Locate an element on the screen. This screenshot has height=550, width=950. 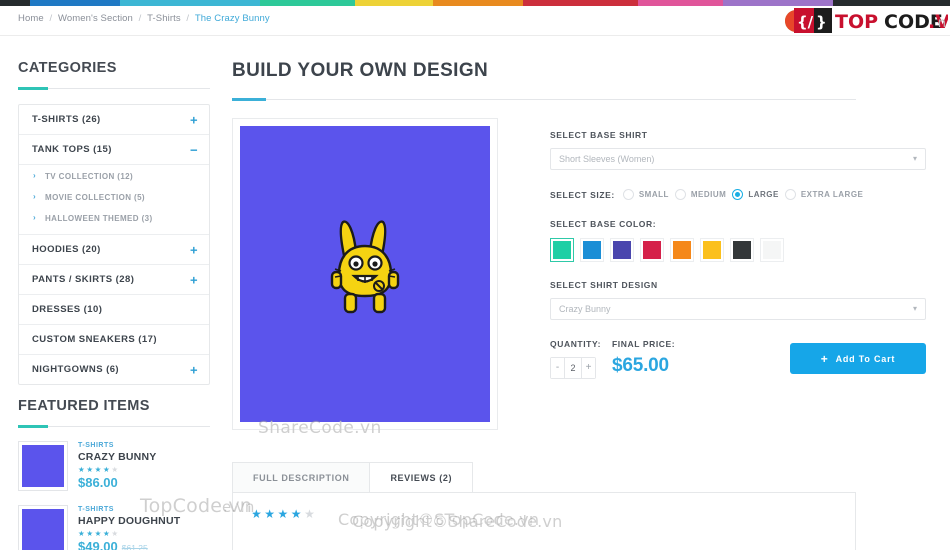
breadcrumb-current: The Crazy Bunny is located at coordinates (232, 18).